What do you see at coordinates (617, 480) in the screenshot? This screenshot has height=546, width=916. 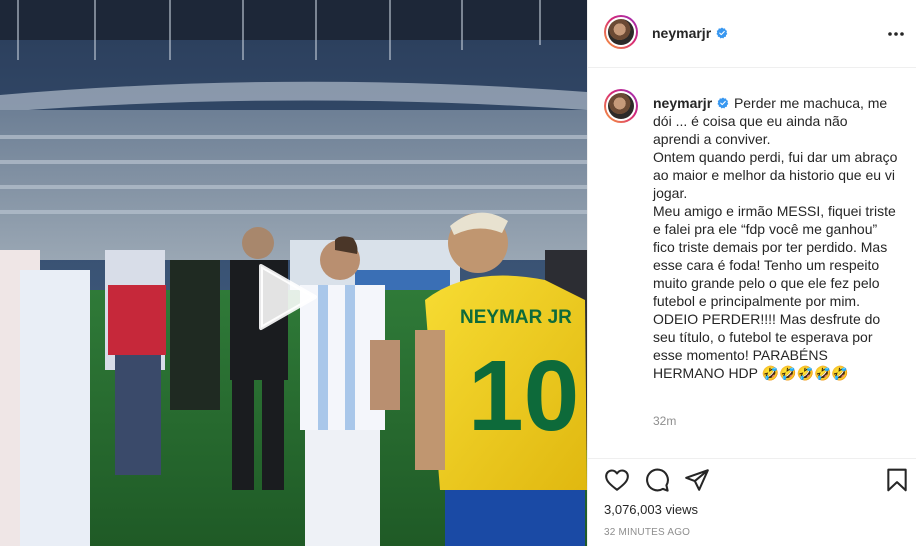 I see `heart-icon` at bounding box center [617, 480].